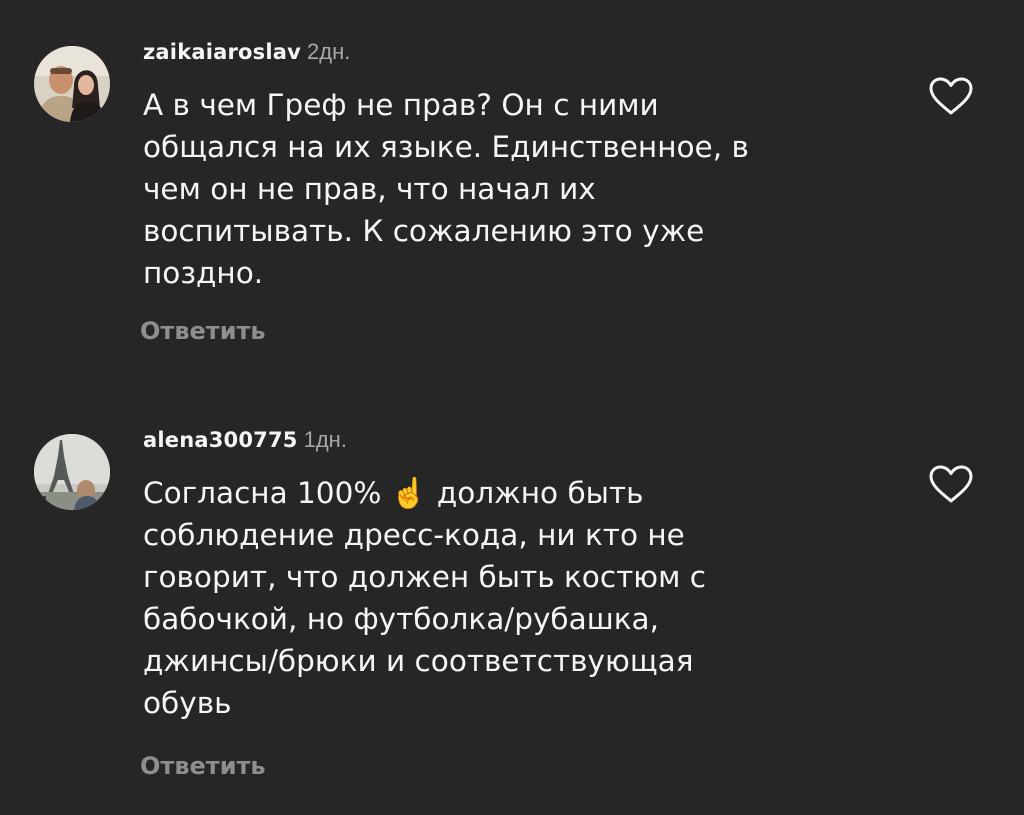 The width and height of the screenshot is (1024, 815). What do you see at coordinates (325, 439) in the screenshot?
I see `timestamp: 1дн.` at bounding box center [325, 439].